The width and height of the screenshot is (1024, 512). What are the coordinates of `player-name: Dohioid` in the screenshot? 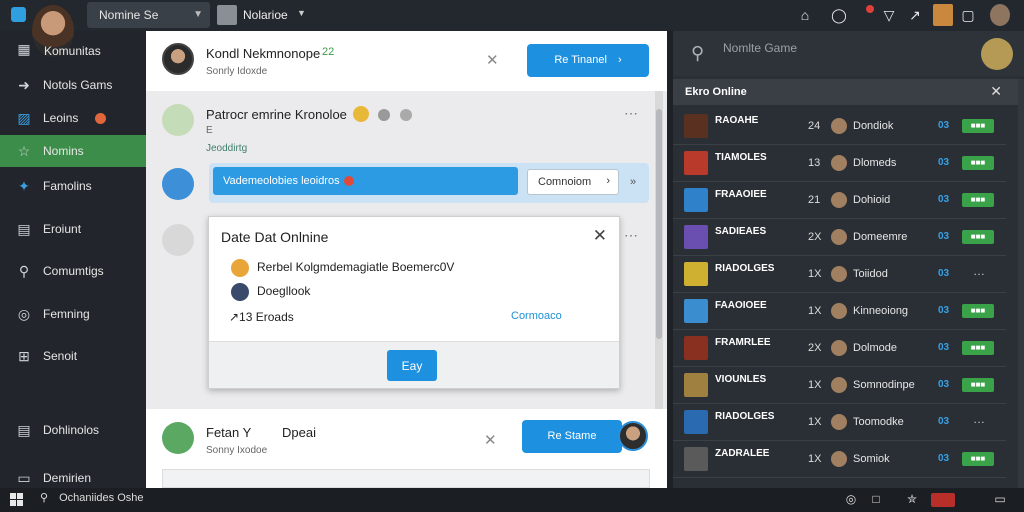 It's located at (872, 200).